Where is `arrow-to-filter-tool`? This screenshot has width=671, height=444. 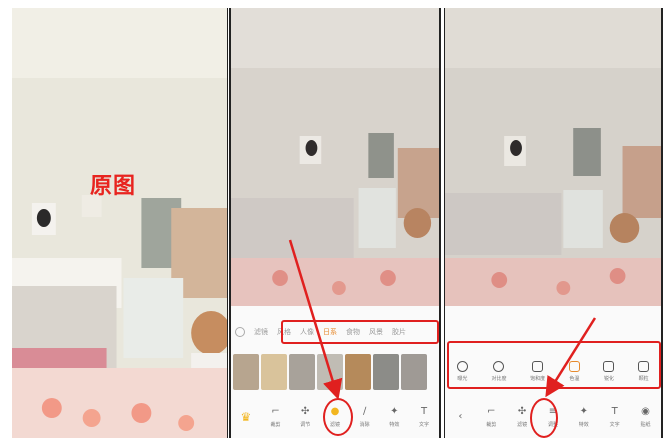 arrow-to-filter-tool is located at coordinates (315, 319).